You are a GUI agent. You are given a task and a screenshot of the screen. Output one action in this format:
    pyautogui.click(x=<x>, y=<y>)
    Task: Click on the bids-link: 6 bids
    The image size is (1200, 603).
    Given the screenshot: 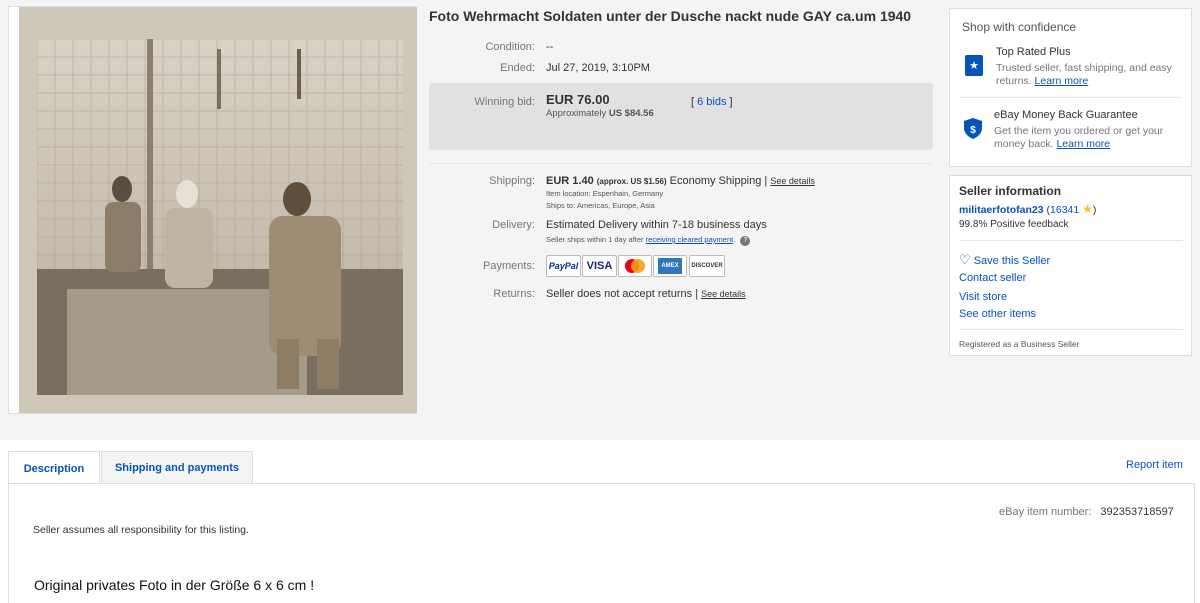 What is the action you would take?
    pyautogui.click(x=711, y=102)
    